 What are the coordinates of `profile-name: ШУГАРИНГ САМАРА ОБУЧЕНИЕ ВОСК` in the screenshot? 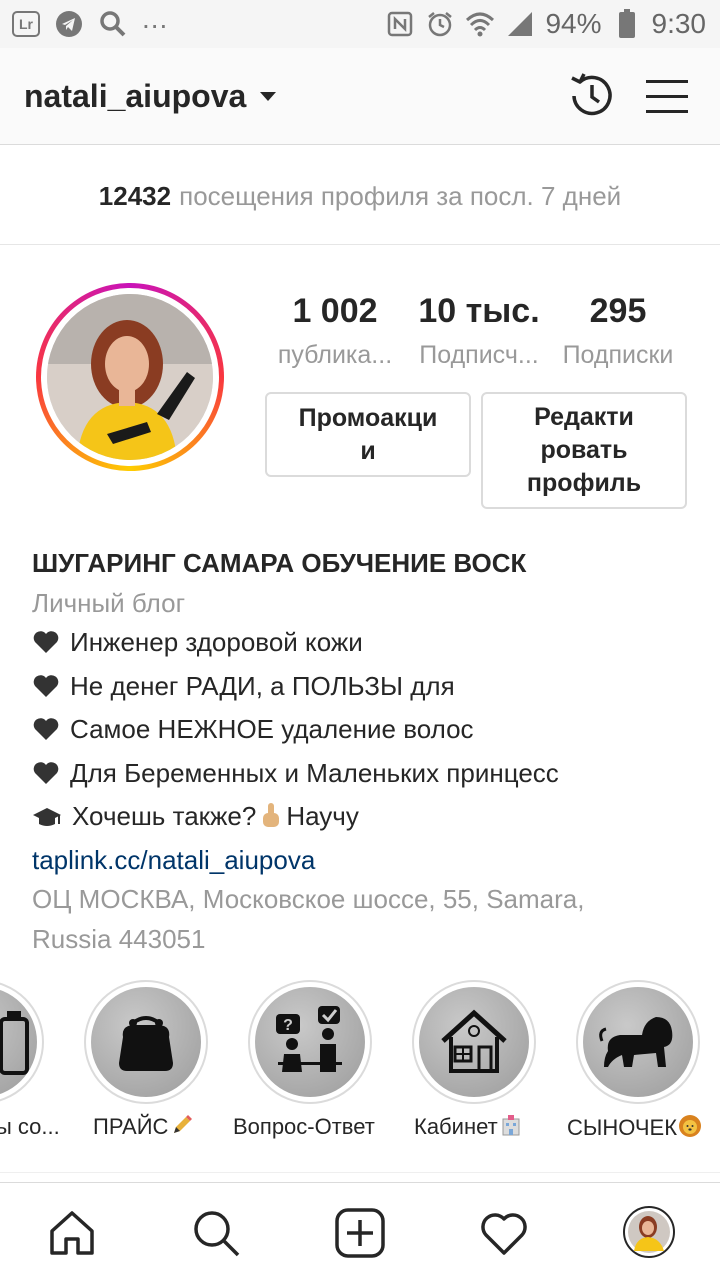 It's located at (279, 563).